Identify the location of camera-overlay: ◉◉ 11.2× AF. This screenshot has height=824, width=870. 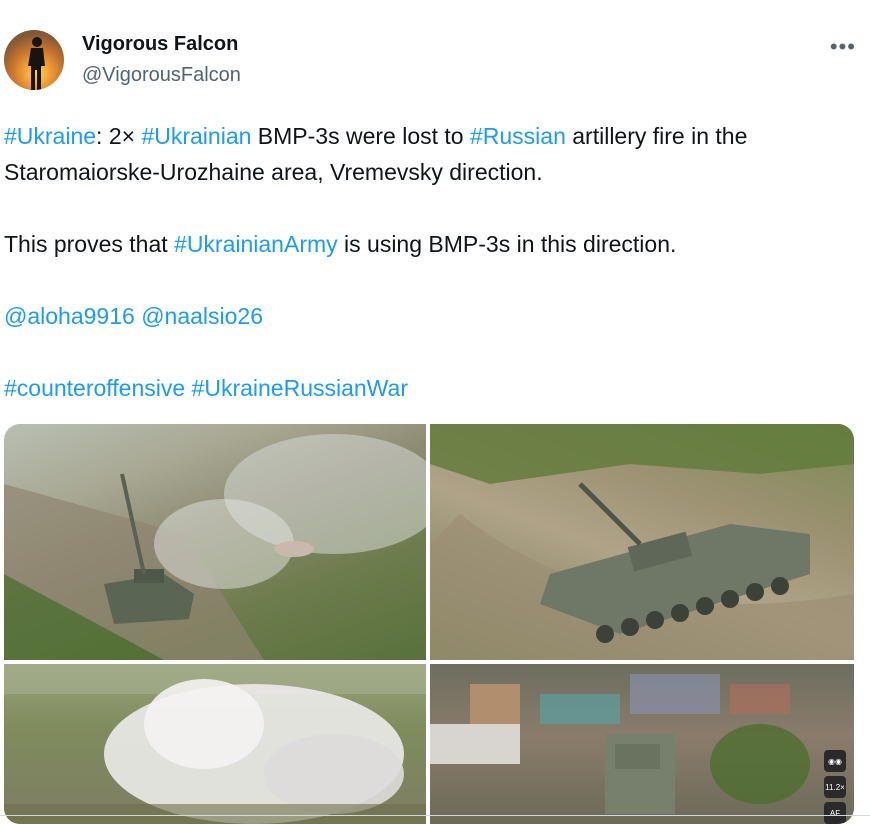
(835, 785).